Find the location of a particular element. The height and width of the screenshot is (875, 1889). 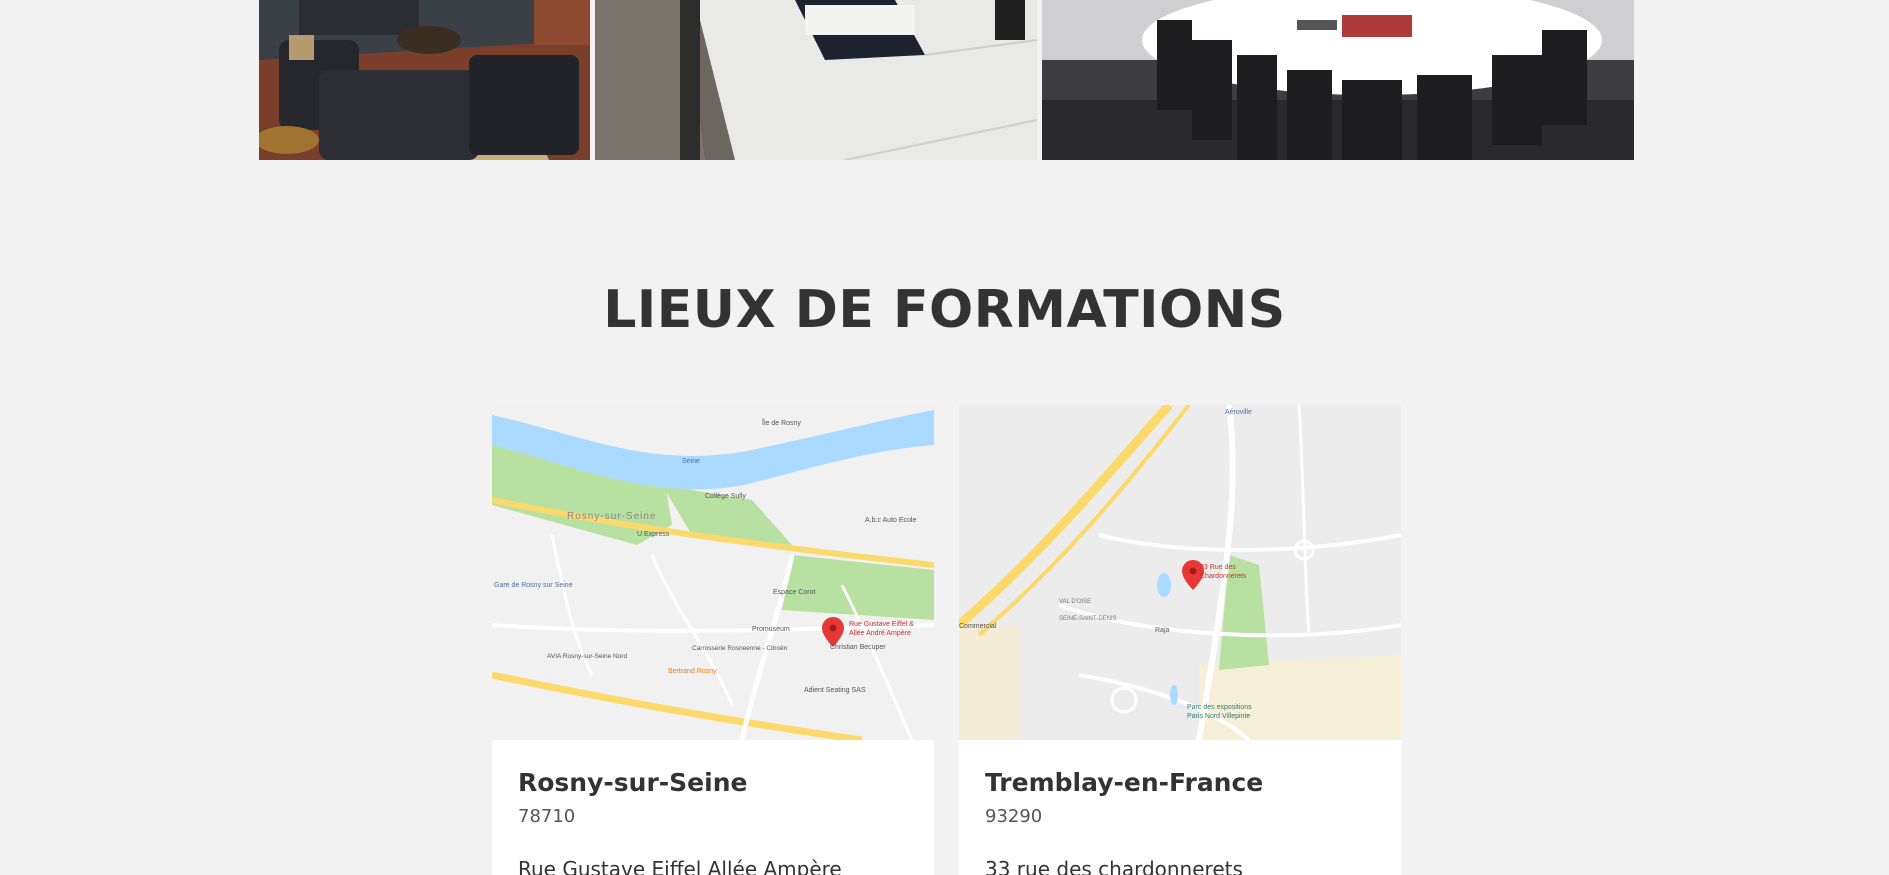

location-street: 33 rue des chardonnerets is located at coordinates (1114, 866).